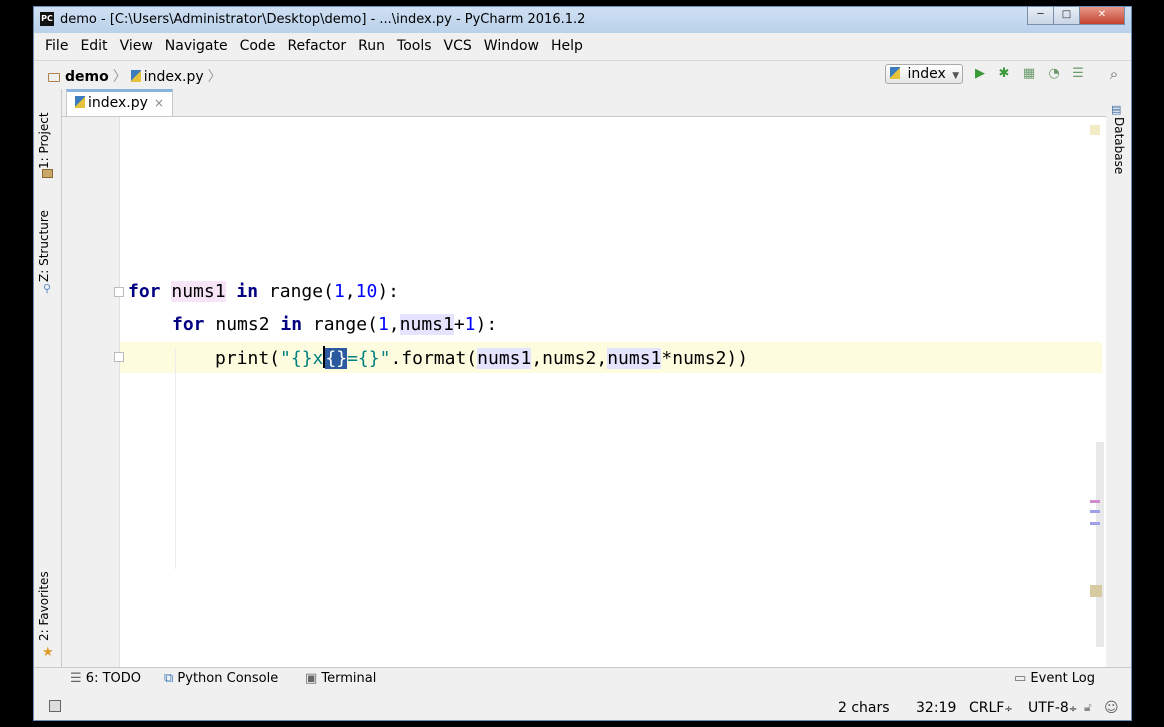 This screenshot has height=727, width=1164. I want to click on tool-tab-event-log: ▭ Event Log, so click(1054, 678).